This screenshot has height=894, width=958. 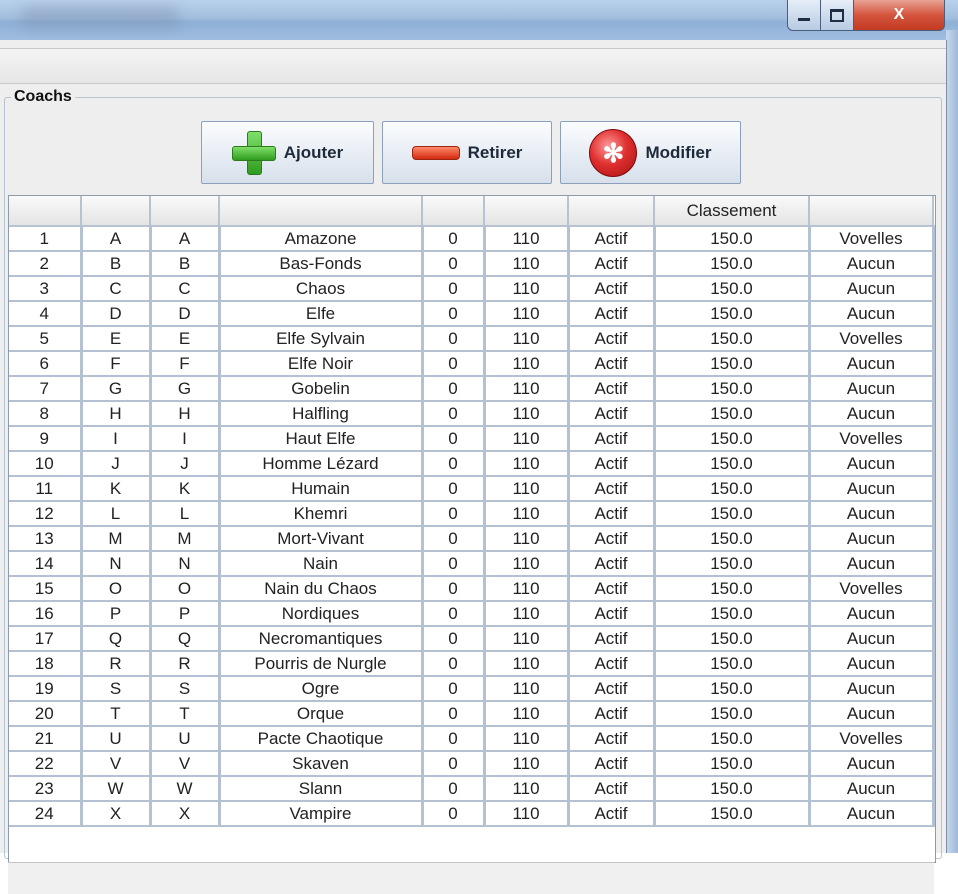 I want to click on table-cell: Q, so click(x=185, y=639).